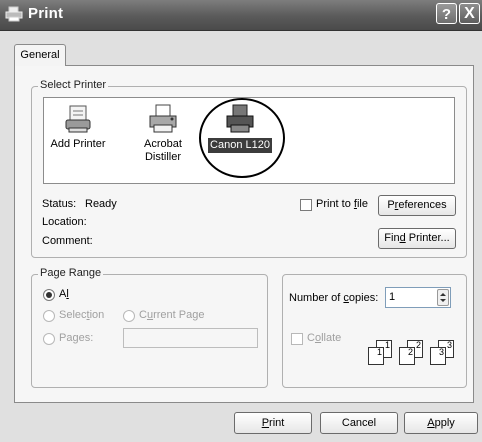 The width and height of the screenshot is (482, 442). What do you see at coordinates (163, 134) in the screenshot?
I see `printer-item-acrobat-distiller: Acrobat Distiller` at bounding box center [163, 134].